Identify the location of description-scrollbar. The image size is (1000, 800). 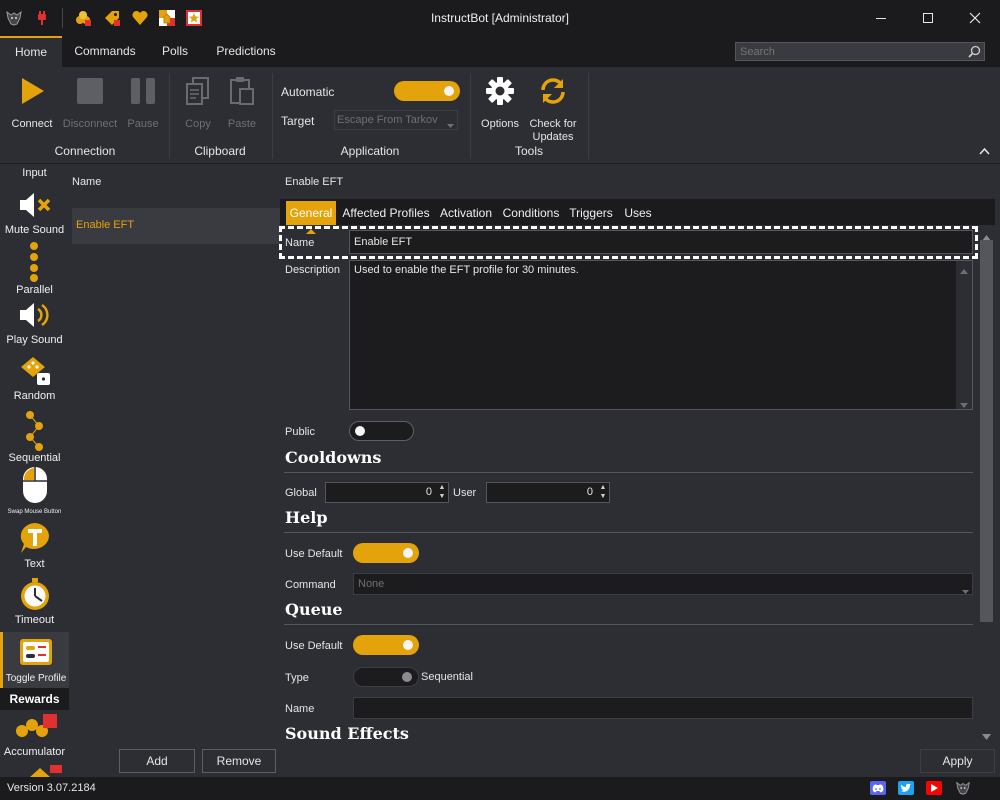
(964, 335).